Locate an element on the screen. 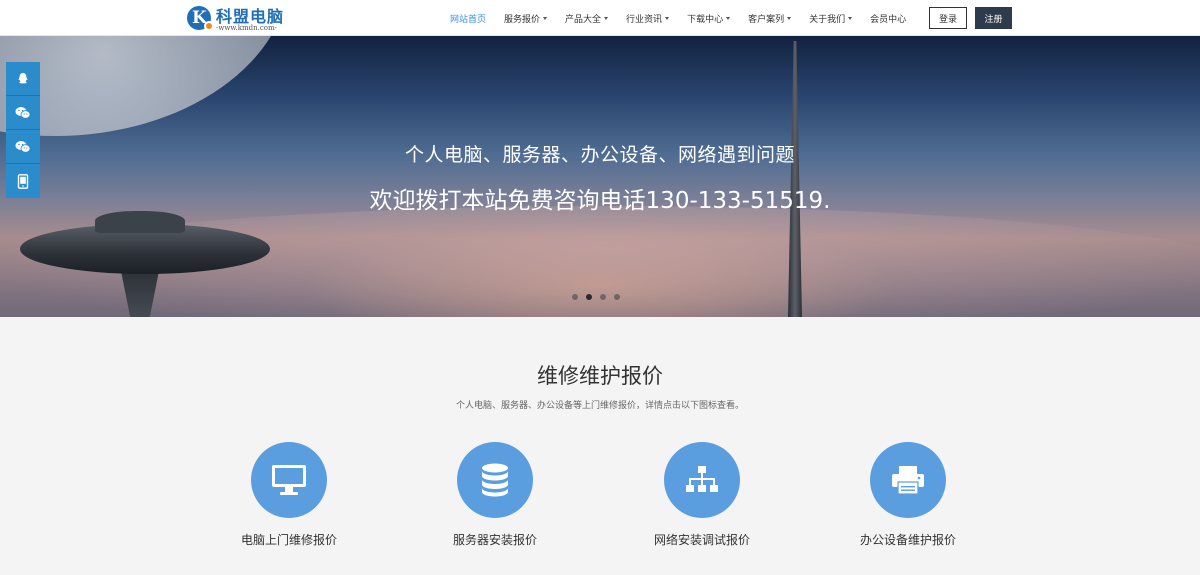  register-button: 注册 is located at coordinates (993, 18).